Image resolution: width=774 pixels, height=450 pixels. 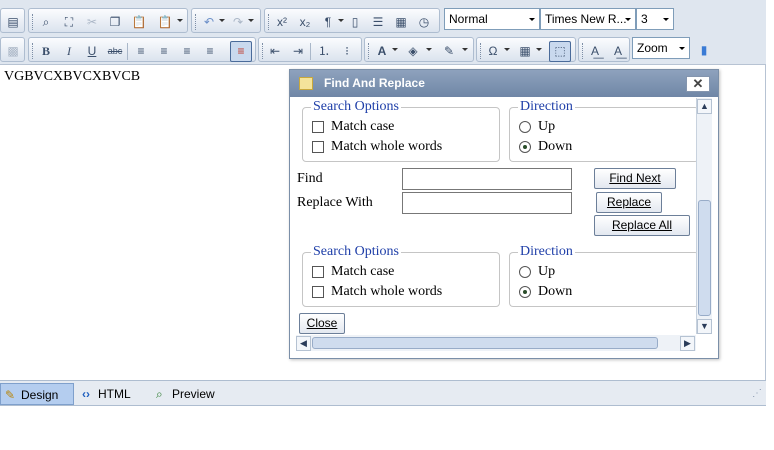 What do you see at coordinates (485, 343) in the screenshot?
I see `horizontal-scroll-thumb` at bounding box center [485, 343].